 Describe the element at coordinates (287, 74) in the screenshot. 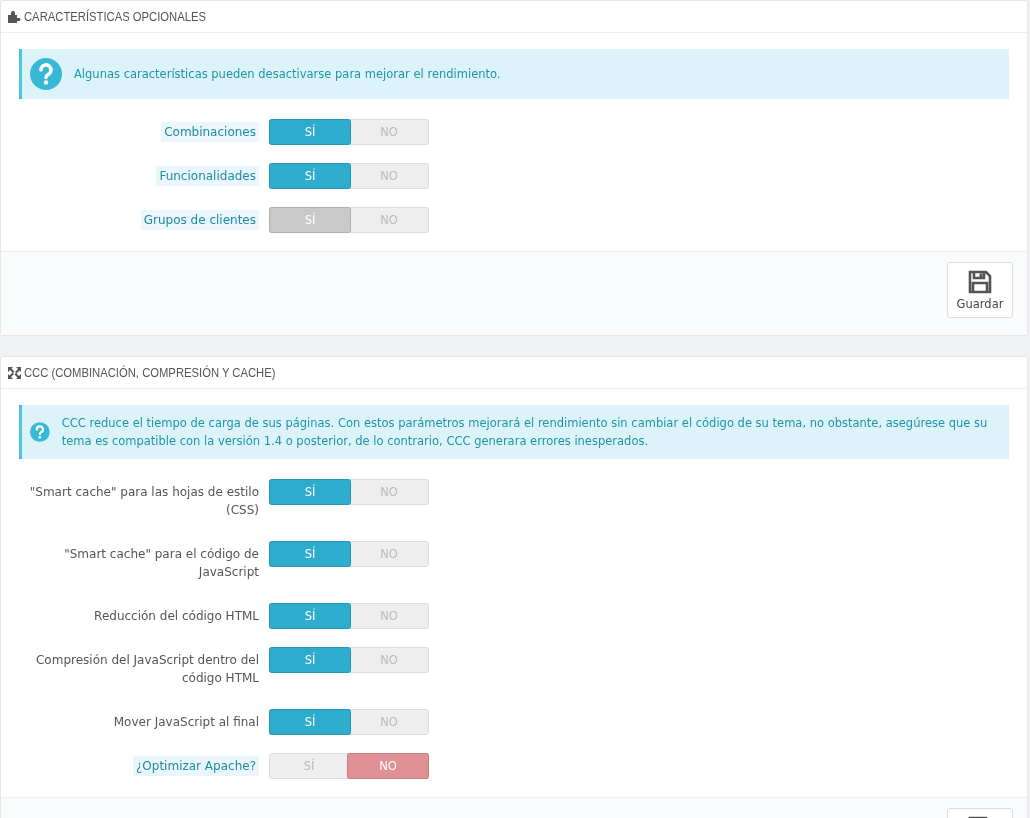

I see `alert-text: Algunas características pueden desactivarse para mejorar el rendimiento.` at that location.